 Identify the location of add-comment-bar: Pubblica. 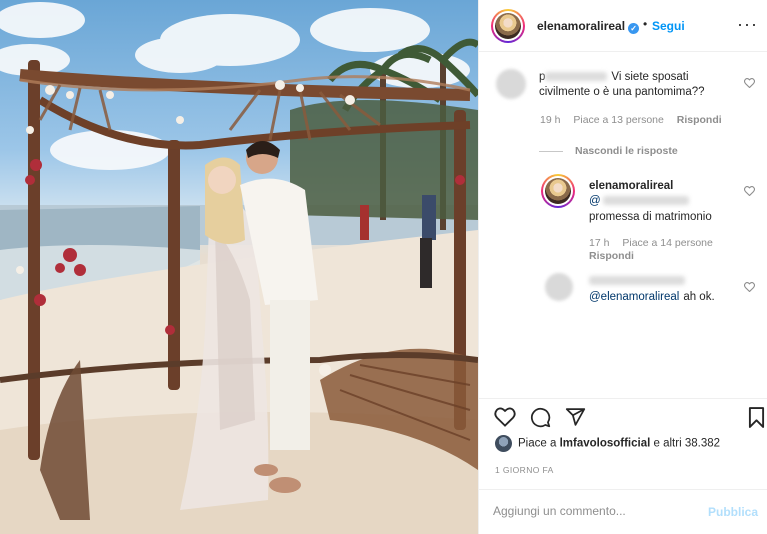
(623, 511).